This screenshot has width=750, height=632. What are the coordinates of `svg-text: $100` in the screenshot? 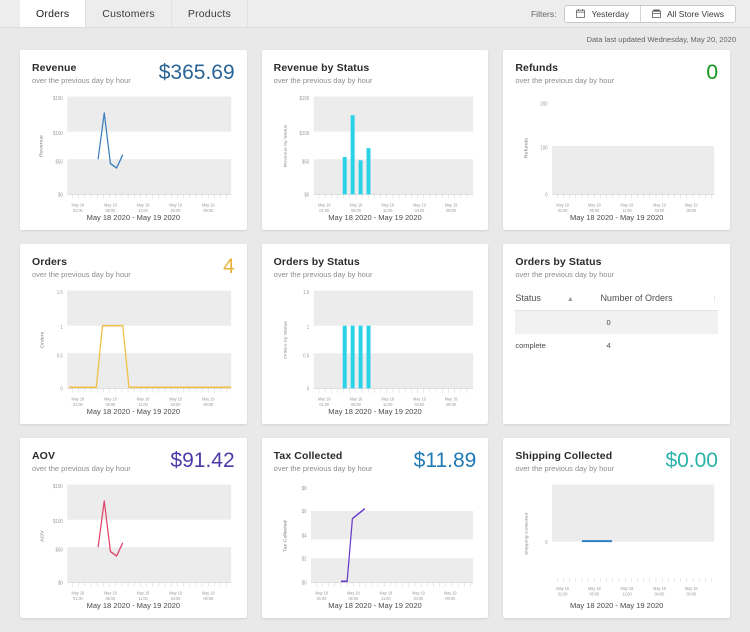 It's located at (58, 522).